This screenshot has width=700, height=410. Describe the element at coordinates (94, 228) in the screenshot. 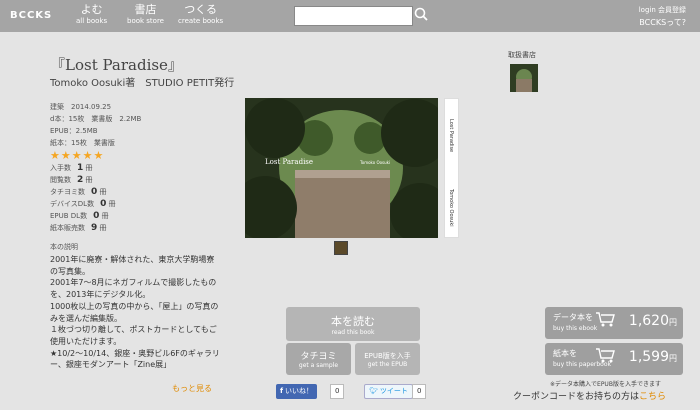

I see `stat-paper-sales-value: 9` at that location.